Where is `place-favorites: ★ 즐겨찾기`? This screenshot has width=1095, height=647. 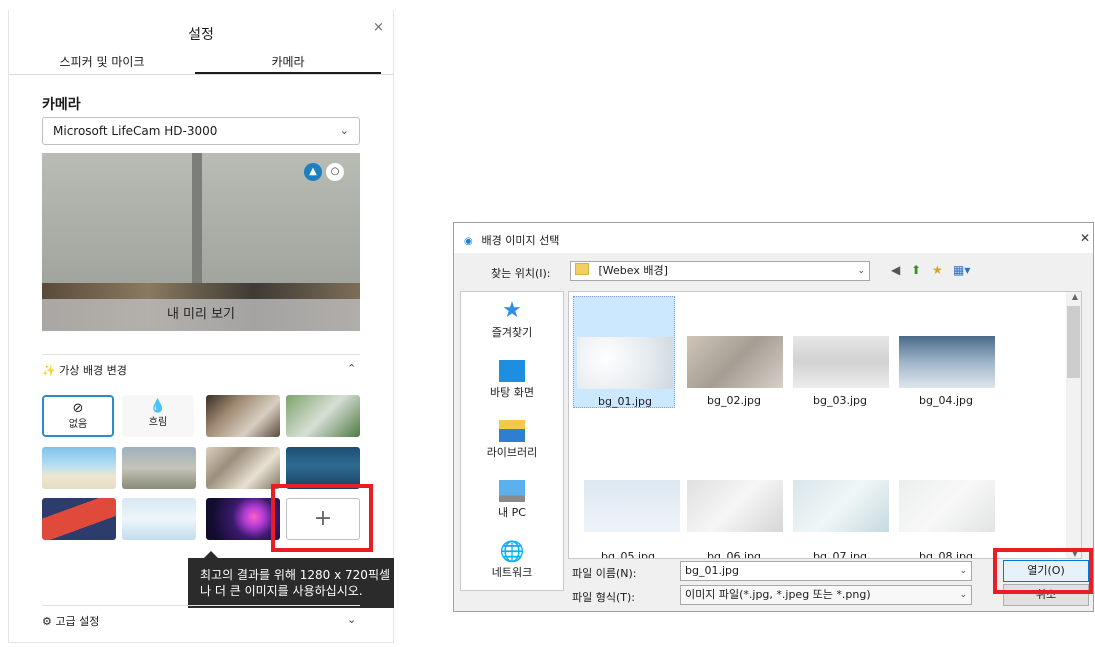
place-favorites: ★ 즐겨찾기 is located at coordinates (512, 320).